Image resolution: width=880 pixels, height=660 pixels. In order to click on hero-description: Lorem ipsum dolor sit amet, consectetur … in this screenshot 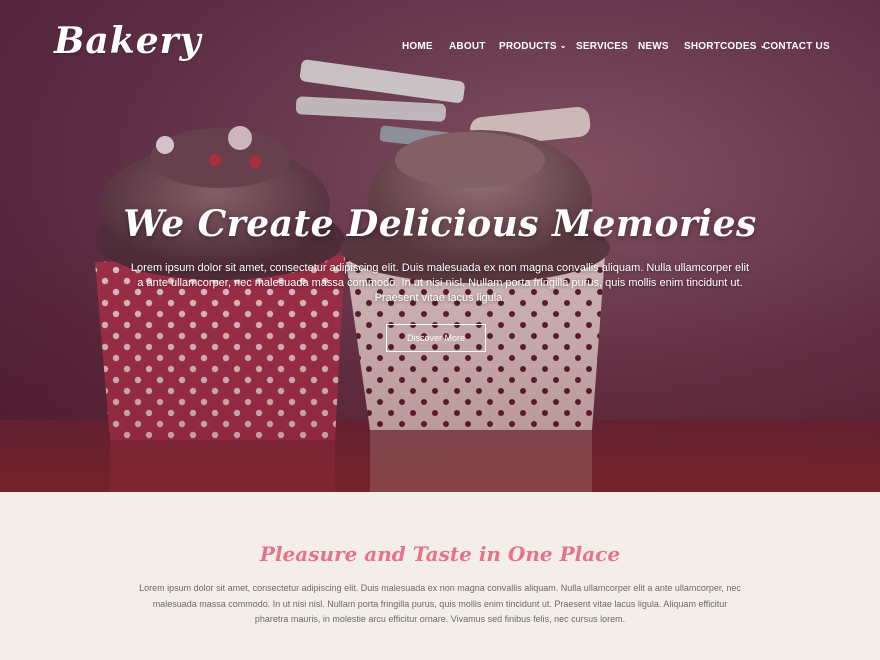, I will do `click(440, 283)`.